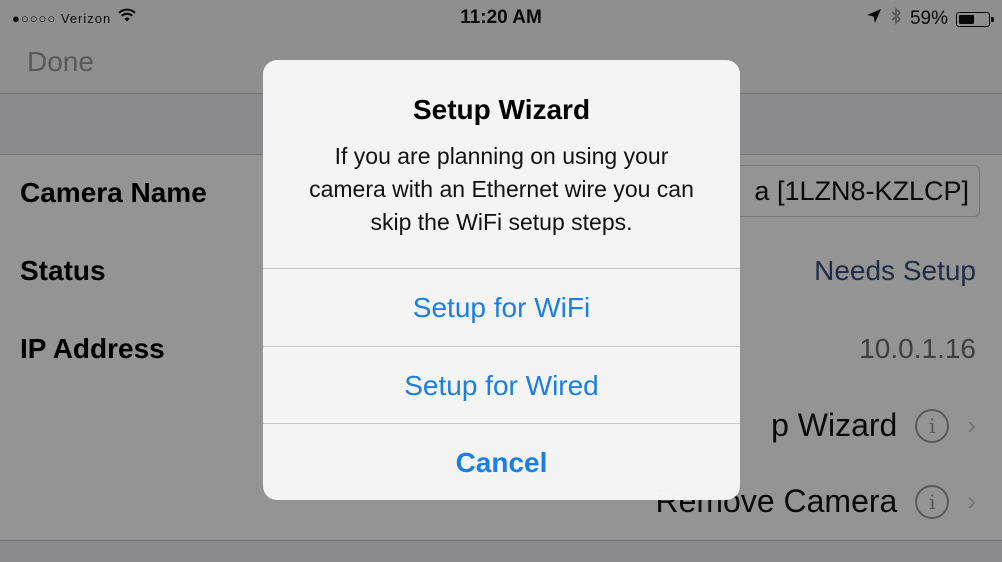 Image resolution: width=1002 pixels, height=562 pixels. What do you see at coordinates (501, 461) in the screenshot?
I see `cancel-button: Cancel` at bounding box center [501, 461].